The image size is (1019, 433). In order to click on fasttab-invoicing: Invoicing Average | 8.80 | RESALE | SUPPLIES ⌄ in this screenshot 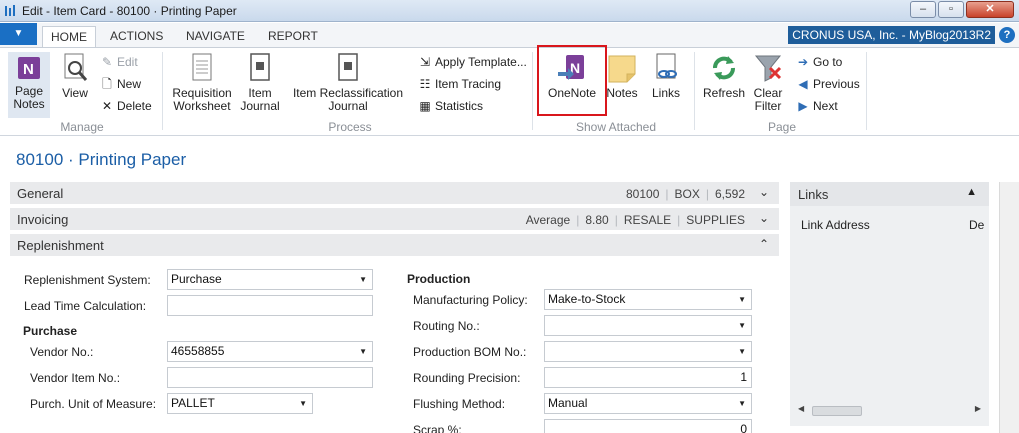, I will do `click(394, 219)`.